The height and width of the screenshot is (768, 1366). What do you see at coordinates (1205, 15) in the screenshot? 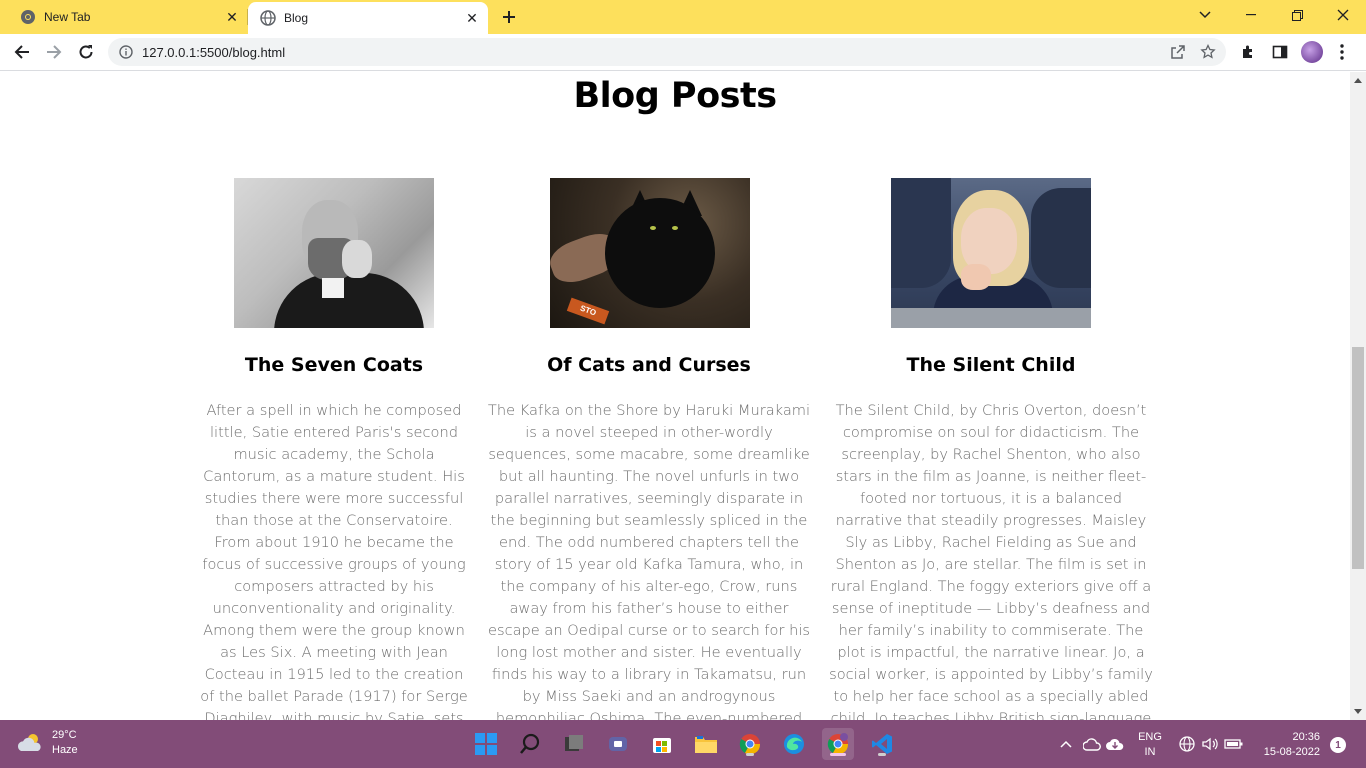
I see `tab-search-chevron-icon` at bounding box center [1205, 15].